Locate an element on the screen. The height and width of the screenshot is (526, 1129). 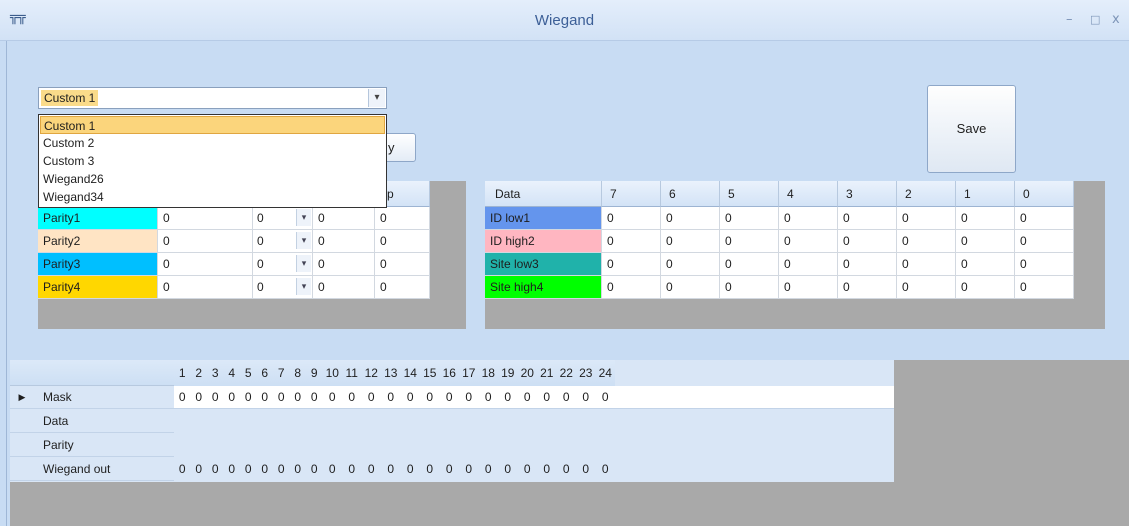
dropdown-option: Wiegand34 is located at coordinates (212, 197).